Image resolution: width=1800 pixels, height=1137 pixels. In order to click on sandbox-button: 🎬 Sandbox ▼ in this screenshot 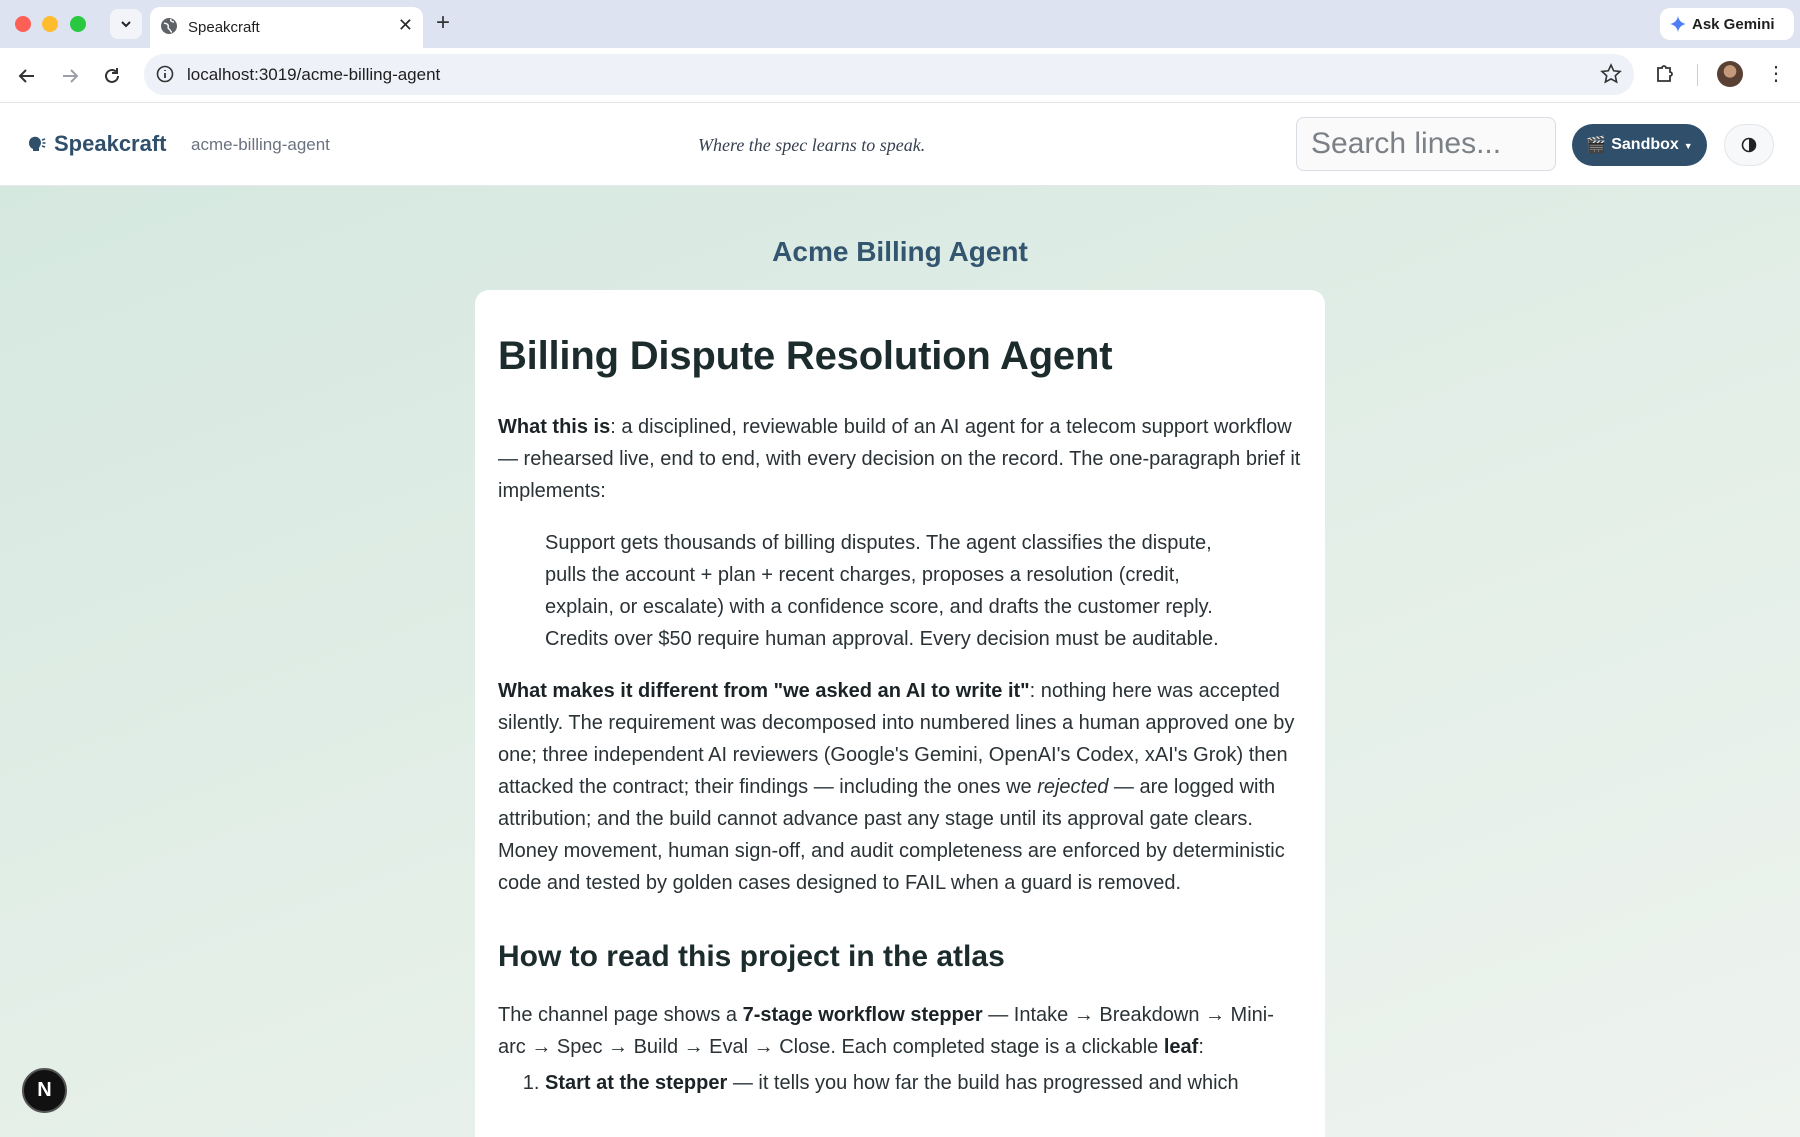, I will do `click(1639, 145)`.